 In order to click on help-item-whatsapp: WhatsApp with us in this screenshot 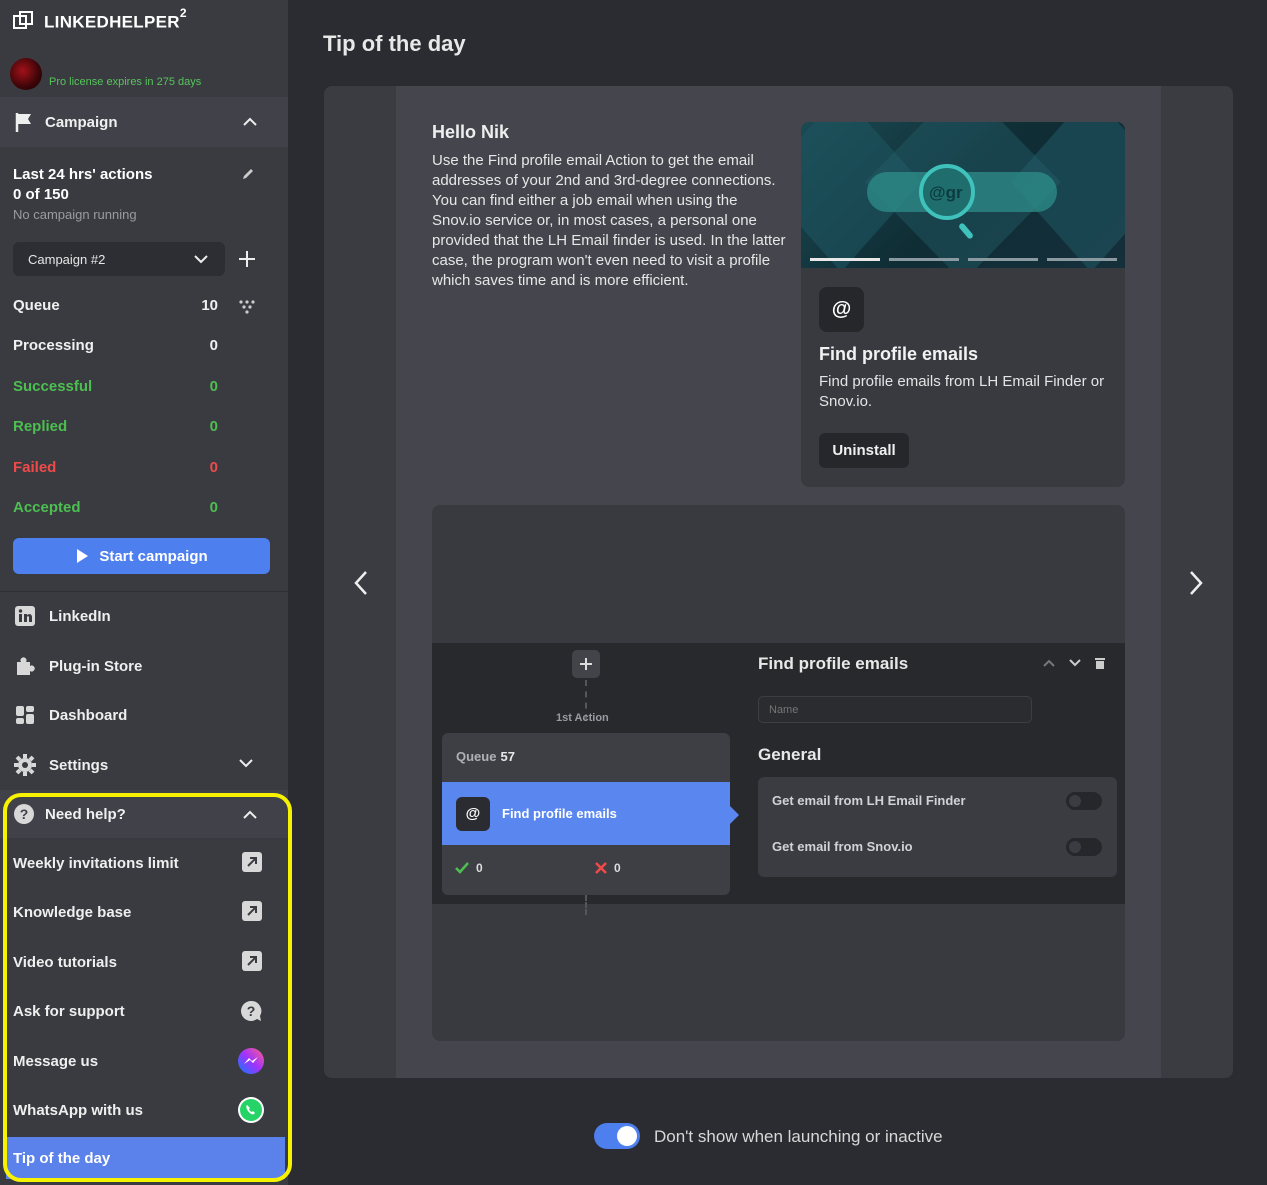, I will do `click(138, 1110)`.